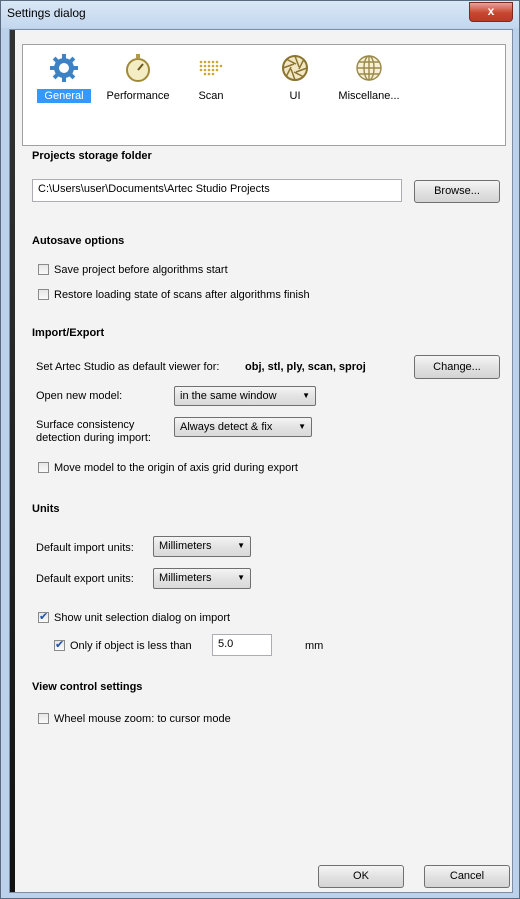 This screenshot has height=899, width=520. What do you see at coordinates (85, 425) in the screenshot?
I see `surface-consistency-label-line1: Surface consistency` at bounding box center [85, 425].